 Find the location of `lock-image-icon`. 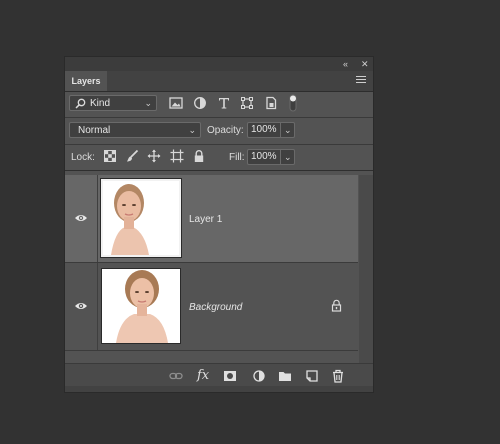

lock-image-icon is located at coordinates (132, 156).